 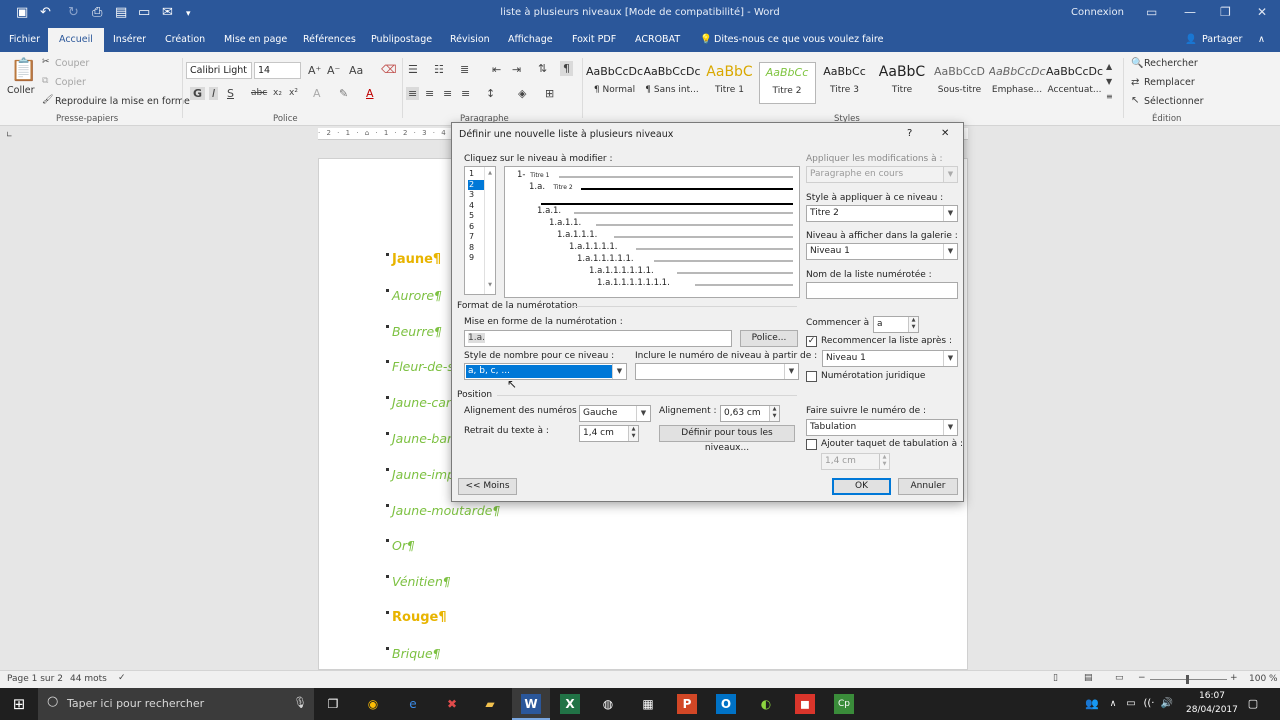 What do you see at coordinates (766, 704) in the screenshot?
I see `green-app-icon: ◐` at bounding box center [766, 704].